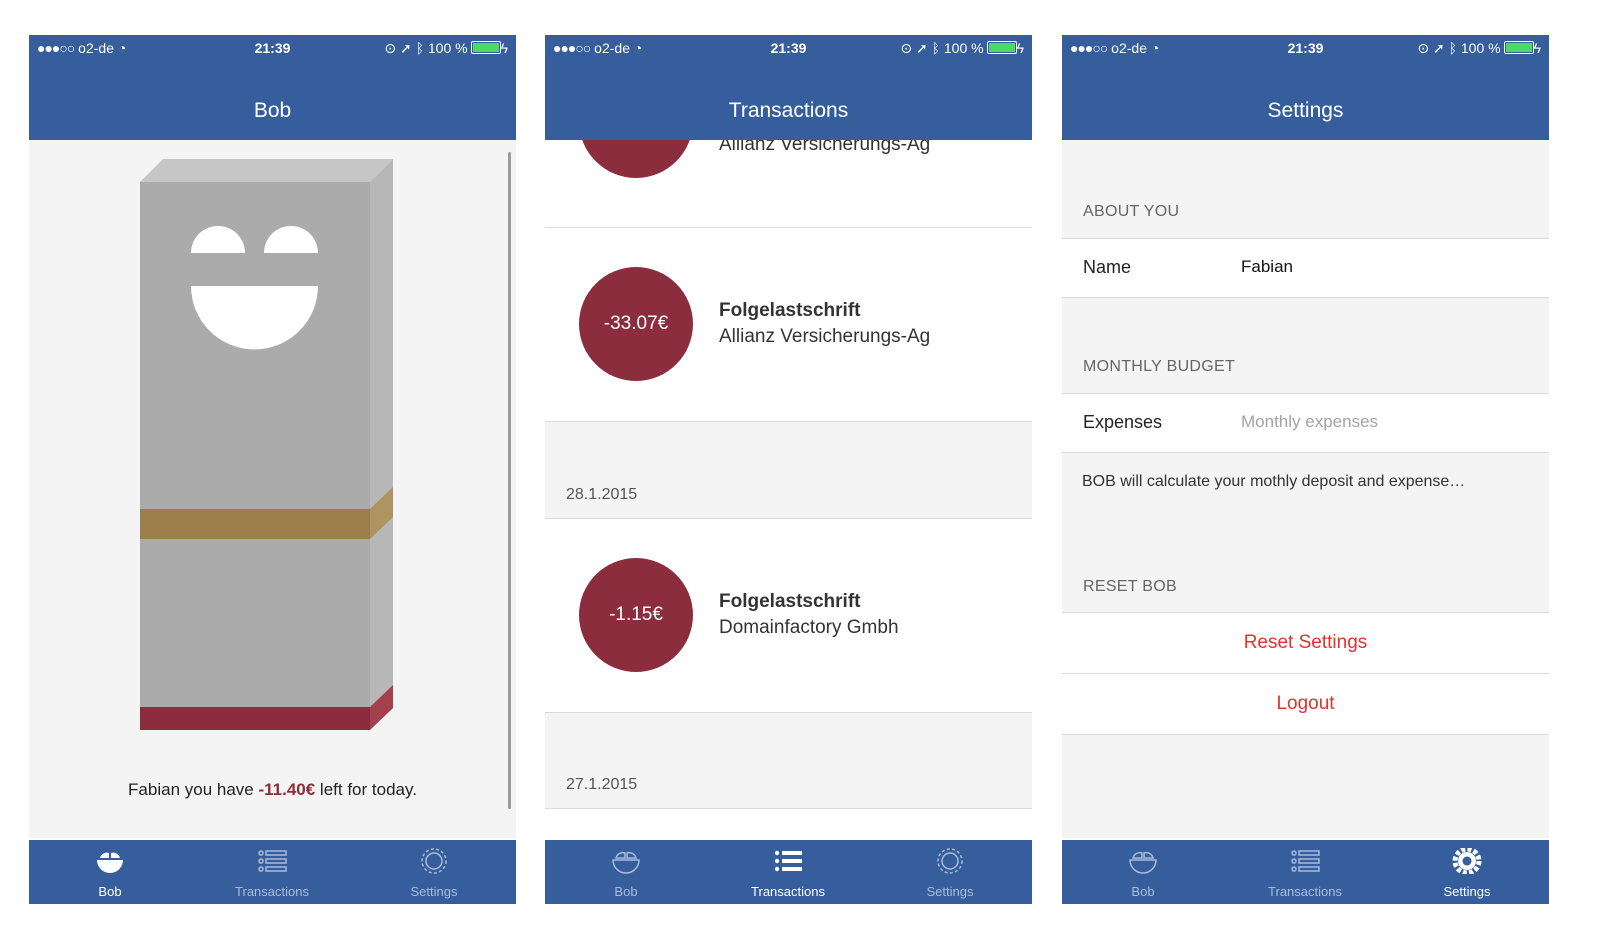  I want to click on nav-bar: Transactions, so click(788, 100).